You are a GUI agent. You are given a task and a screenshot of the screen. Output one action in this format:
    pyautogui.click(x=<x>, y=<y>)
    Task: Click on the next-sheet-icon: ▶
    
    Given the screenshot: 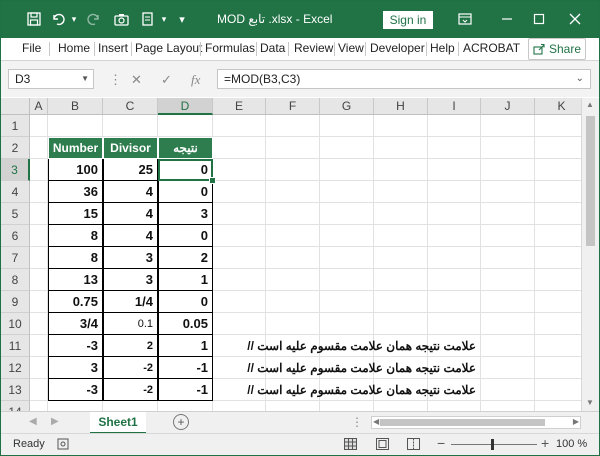 What is the action you would take?
    pyautogui.click(x=55, y=421)
    